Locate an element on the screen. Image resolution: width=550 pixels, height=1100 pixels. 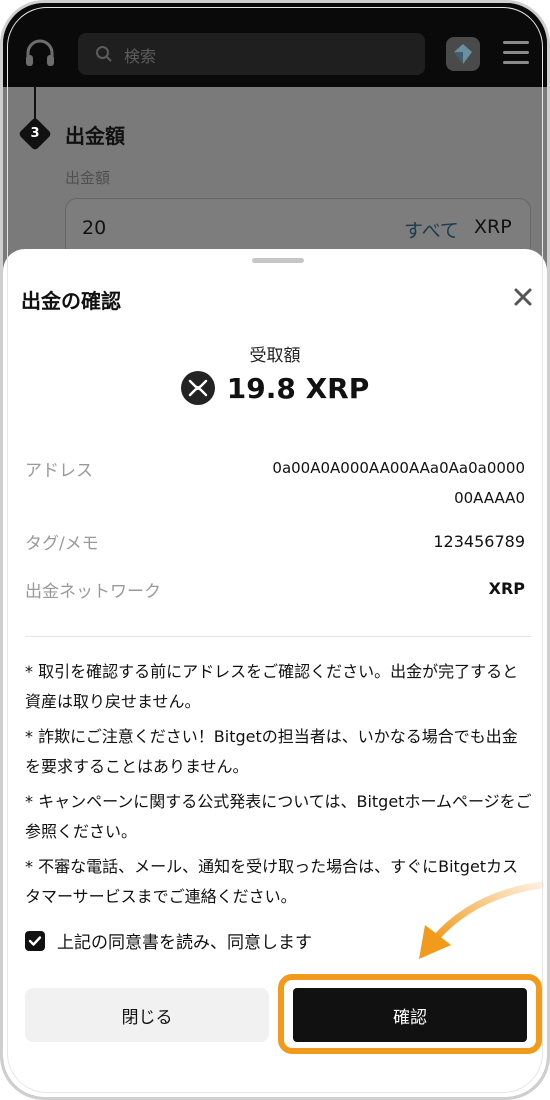
step-number: 3 is located at coordinates (35, 133).